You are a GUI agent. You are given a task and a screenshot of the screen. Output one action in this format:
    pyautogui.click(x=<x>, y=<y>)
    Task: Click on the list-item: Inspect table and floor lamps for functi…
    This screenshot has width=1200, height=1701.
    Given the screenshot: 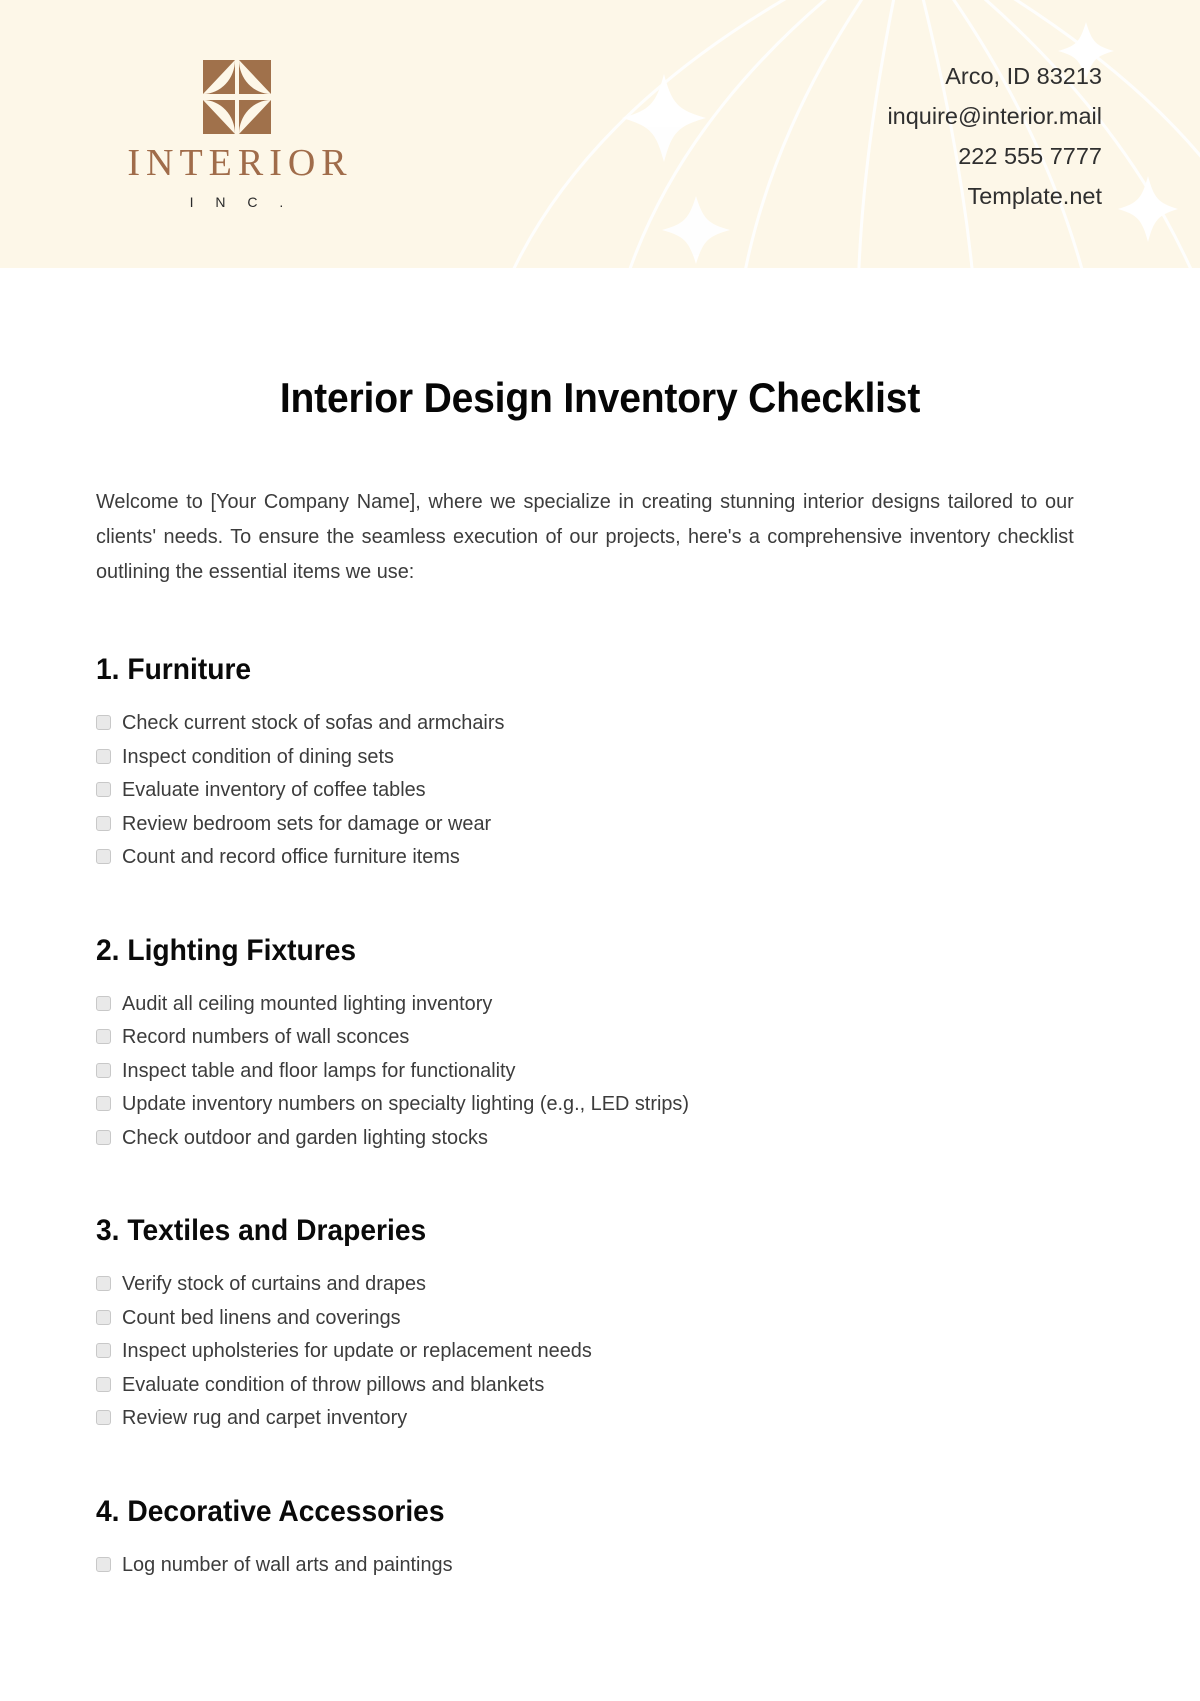 What is the action you would take?
    pyautogui.click(x=600, y=1070)
    